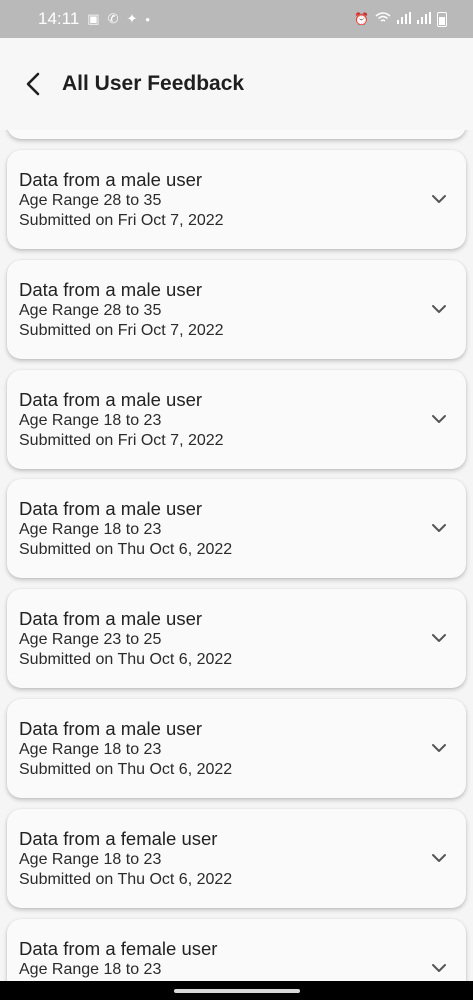 The image size is (473, 1000). What do you see at coordinates (383, 19) in the screenshot?
I see `wifi-icon` at bounding box center [383, 19].